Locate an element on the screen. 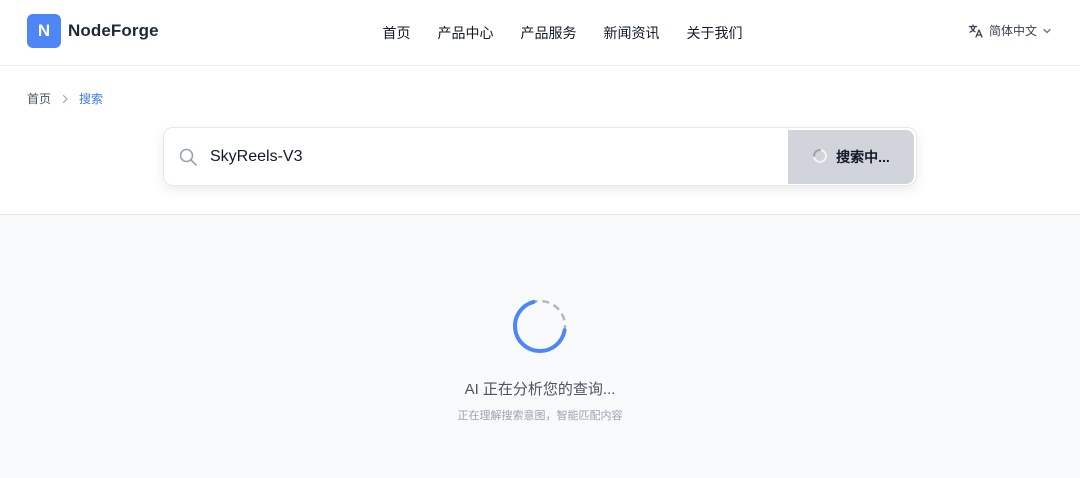 This screenshot has width=1080, height=478. nav-item-services: 产品服务 is located at coordinates (549, 33).